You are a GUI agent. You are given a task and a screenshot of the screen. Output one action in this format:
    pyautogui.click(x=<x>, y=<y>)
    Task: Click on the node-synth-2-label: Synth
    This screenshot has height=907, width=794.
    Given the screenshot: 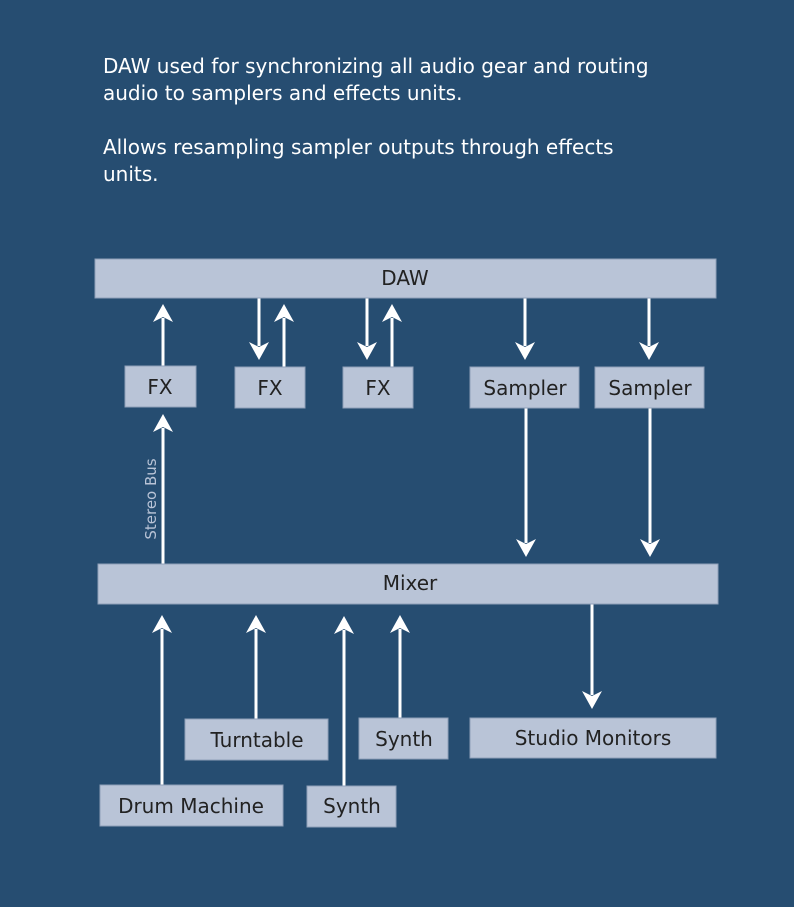 What is the action you would take?
    pyautogui.click(x=352, y=806)
    